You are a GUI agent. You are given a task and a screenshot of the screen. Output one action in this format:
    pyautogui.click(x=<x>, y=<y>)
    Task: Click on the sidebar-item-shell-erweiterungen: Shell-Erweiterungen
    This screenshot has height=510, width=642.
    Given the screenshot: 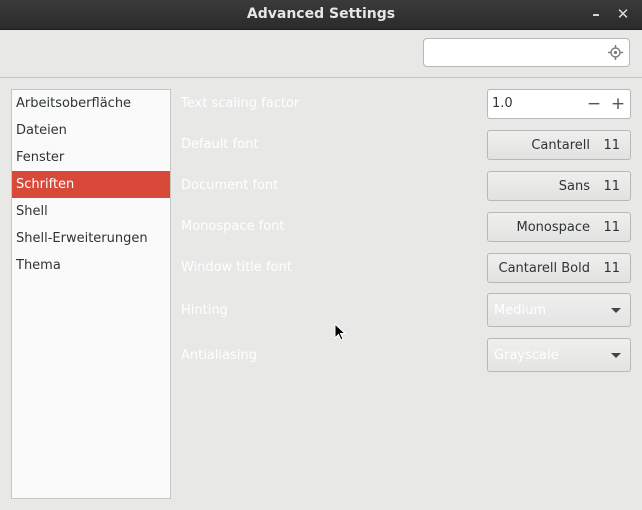 What is the action you would take?
    pyautogui.click(x=91, y=238)
    